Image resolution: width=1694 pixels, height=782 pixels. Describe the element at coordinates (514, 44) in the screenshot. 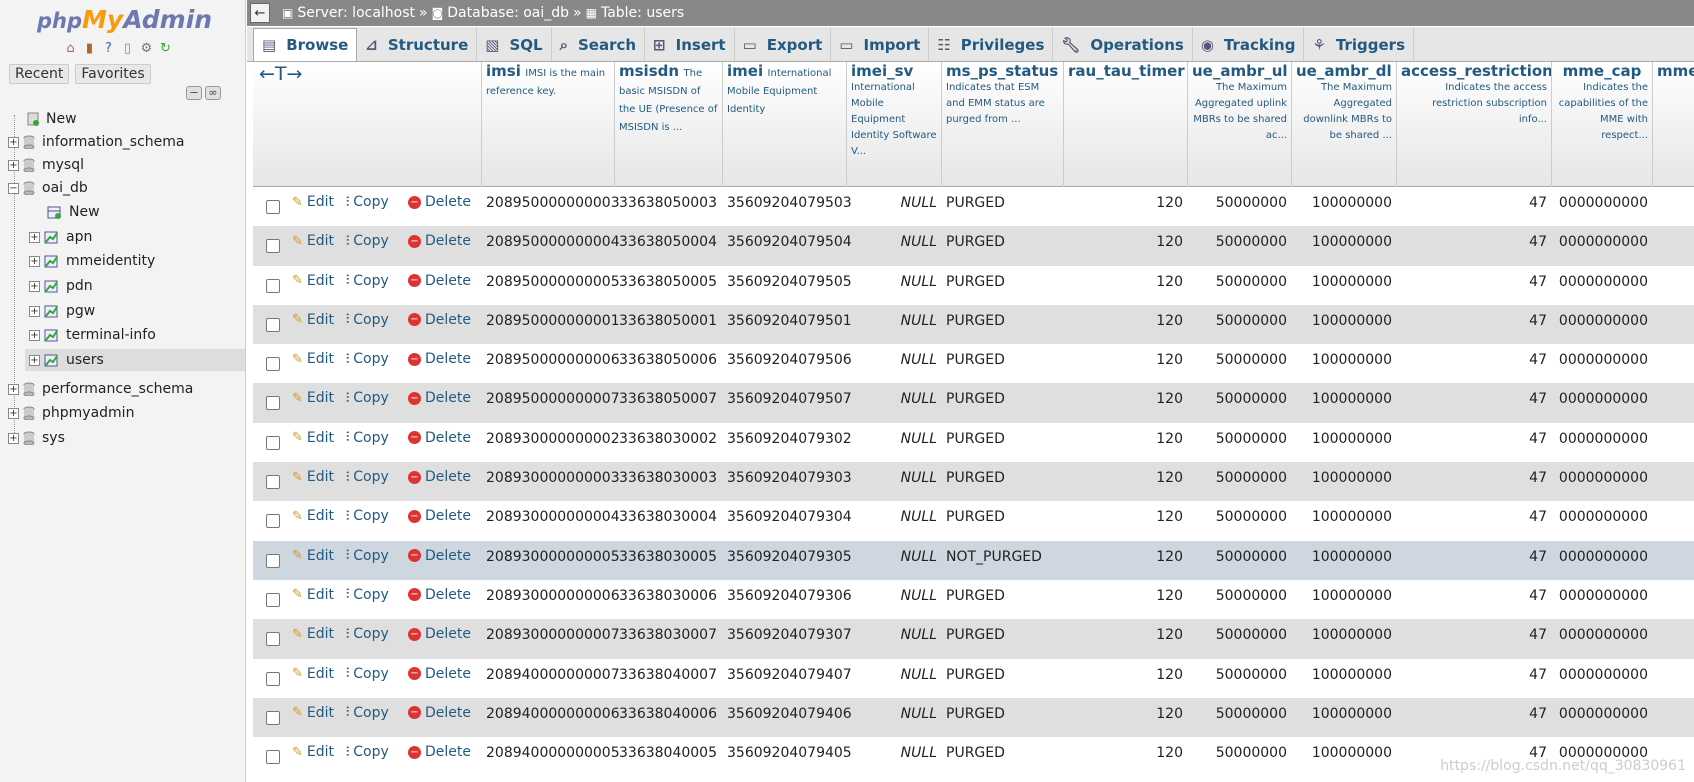

I see `tab-sql: ▧ SQL` at that location.